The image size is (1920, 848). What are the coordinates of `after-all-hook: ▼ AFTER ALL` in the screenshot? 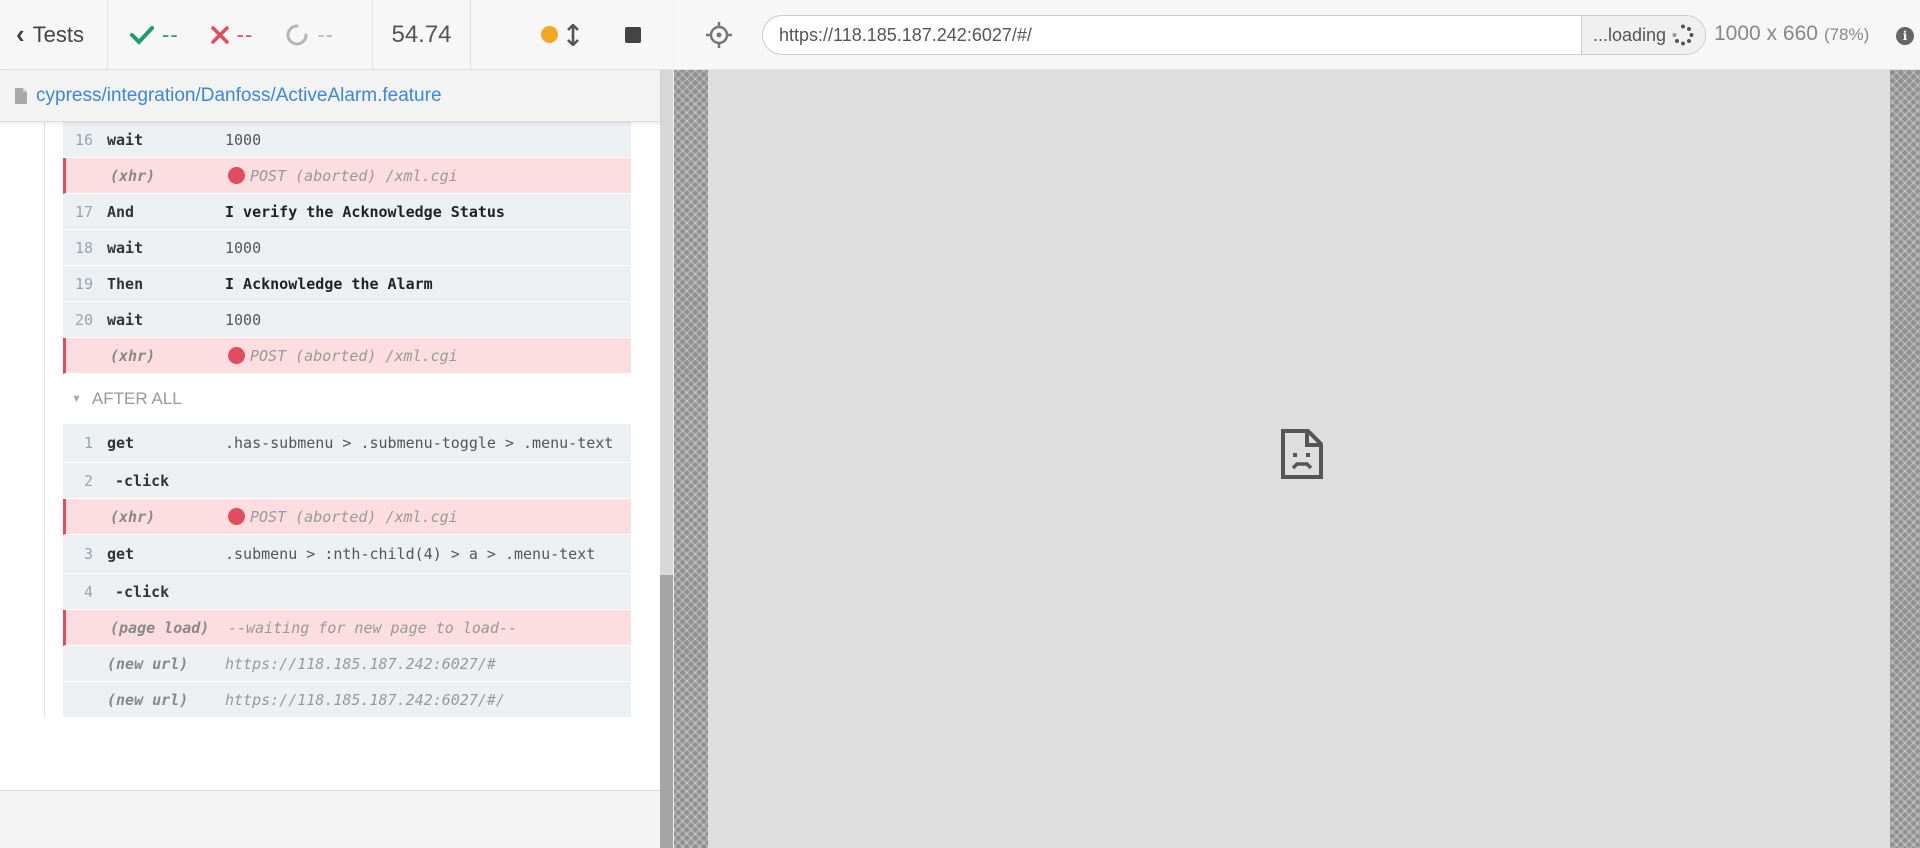 It's located at (346, 399).